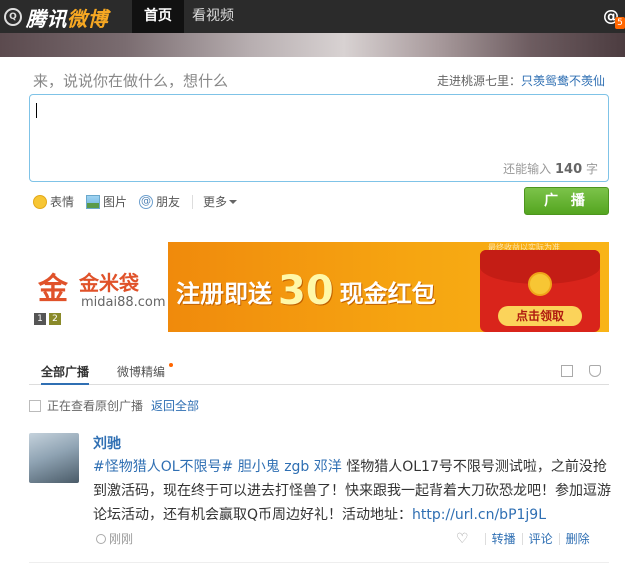 This screenshot has height=569, width=625. What do you see at coordinates (213, 16) in the screenshot?
I see `nav-tab-video: 看视频` at bounding box center [213, 16].